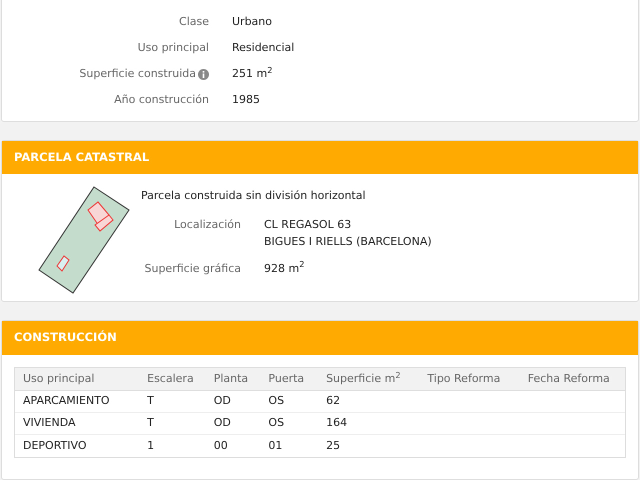 Image resolution: width=640 pixels, height=480 pixels. What do you see at coordinates (254, 196) in the screenshot?
I see `parcel-description: Parcela construida sin división horizontal` at bounding box center [254, 196].